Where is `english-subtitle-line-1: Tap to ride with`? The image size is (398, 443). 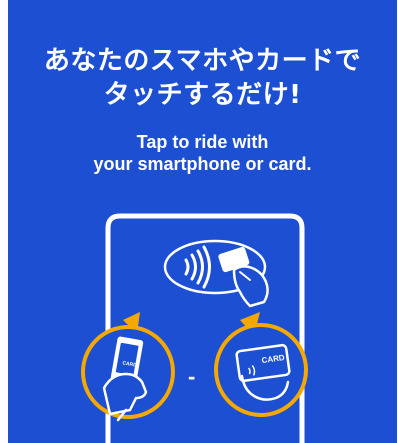
english-subtitle-line-1: Tap to ride with is located at coordinates (202, 142).